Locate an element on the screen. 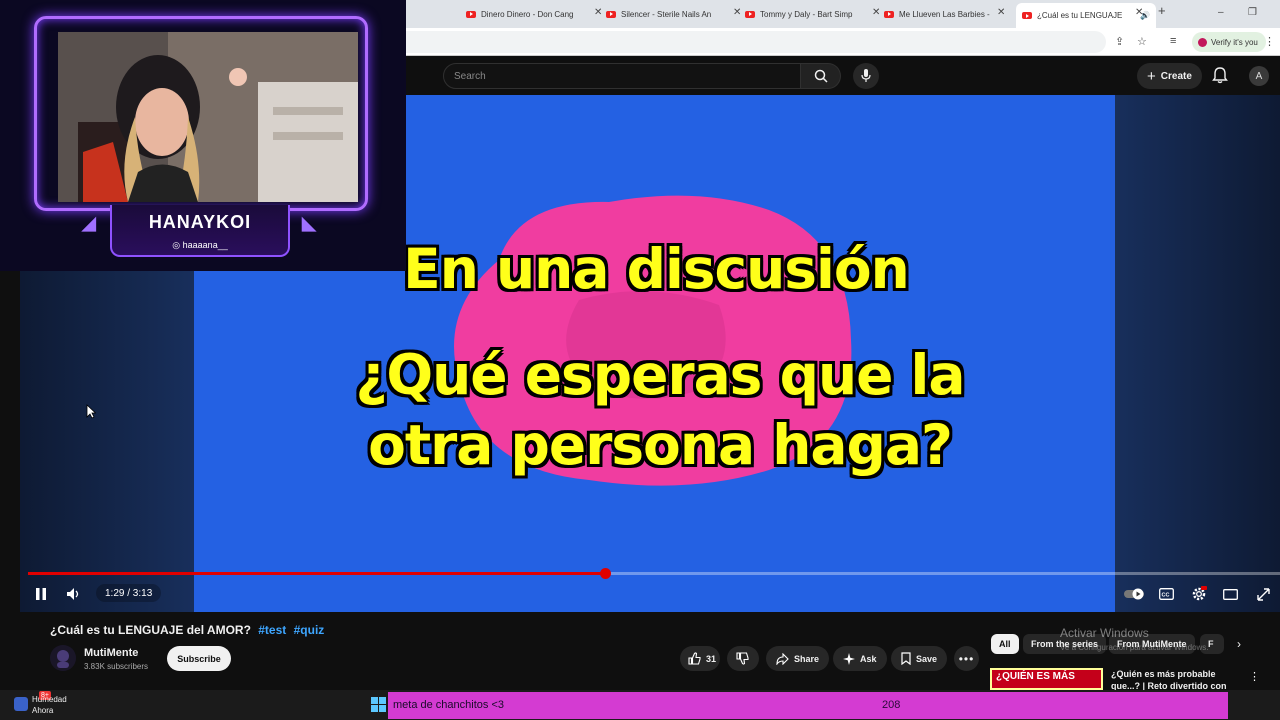  hashtag-link: #quiz is located at coordinates (309, 630).